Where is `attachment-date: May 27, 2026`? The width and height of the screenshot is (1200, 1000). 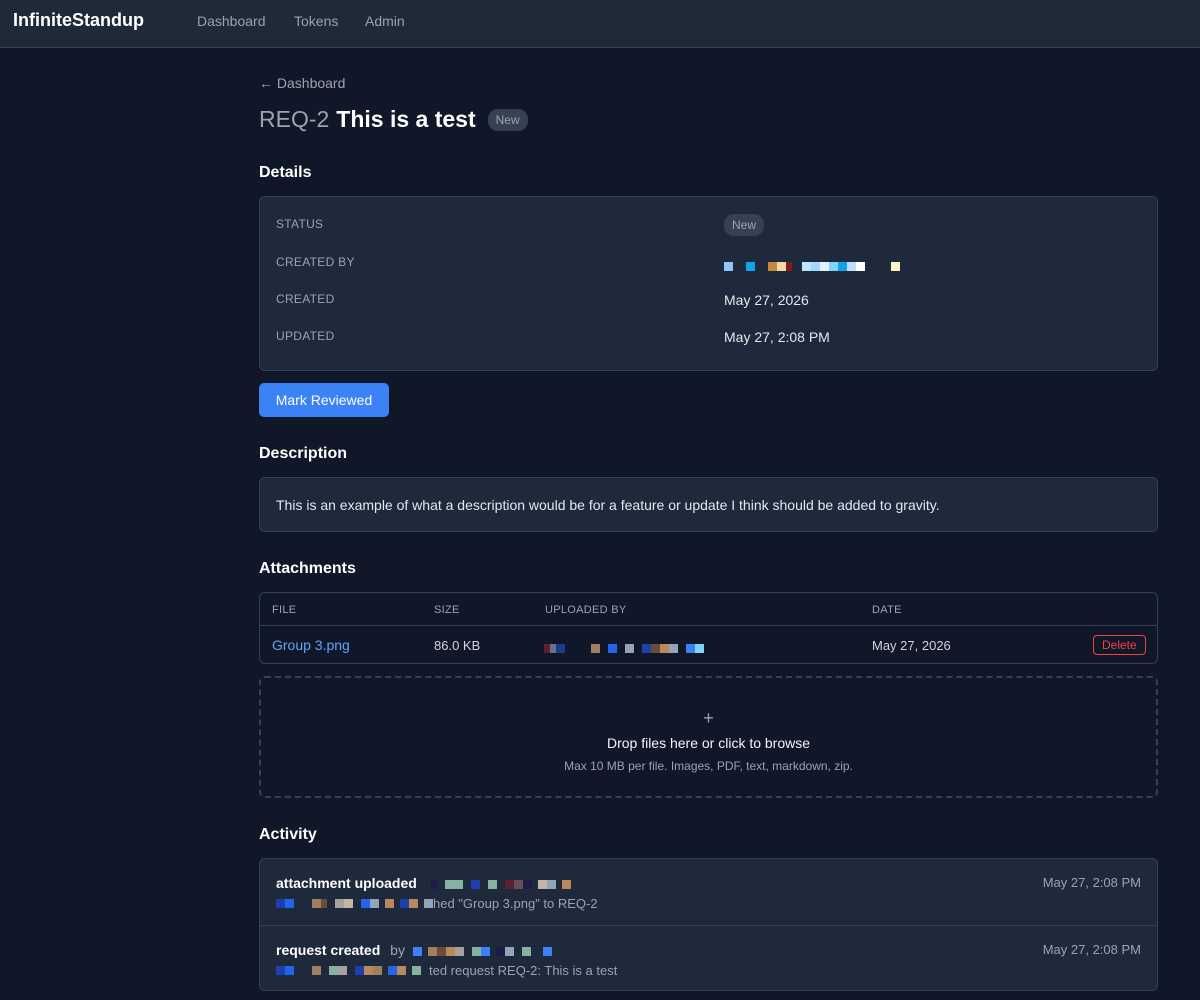
attachment-date: May 27, 2026 is located at coordinates (911, 645).